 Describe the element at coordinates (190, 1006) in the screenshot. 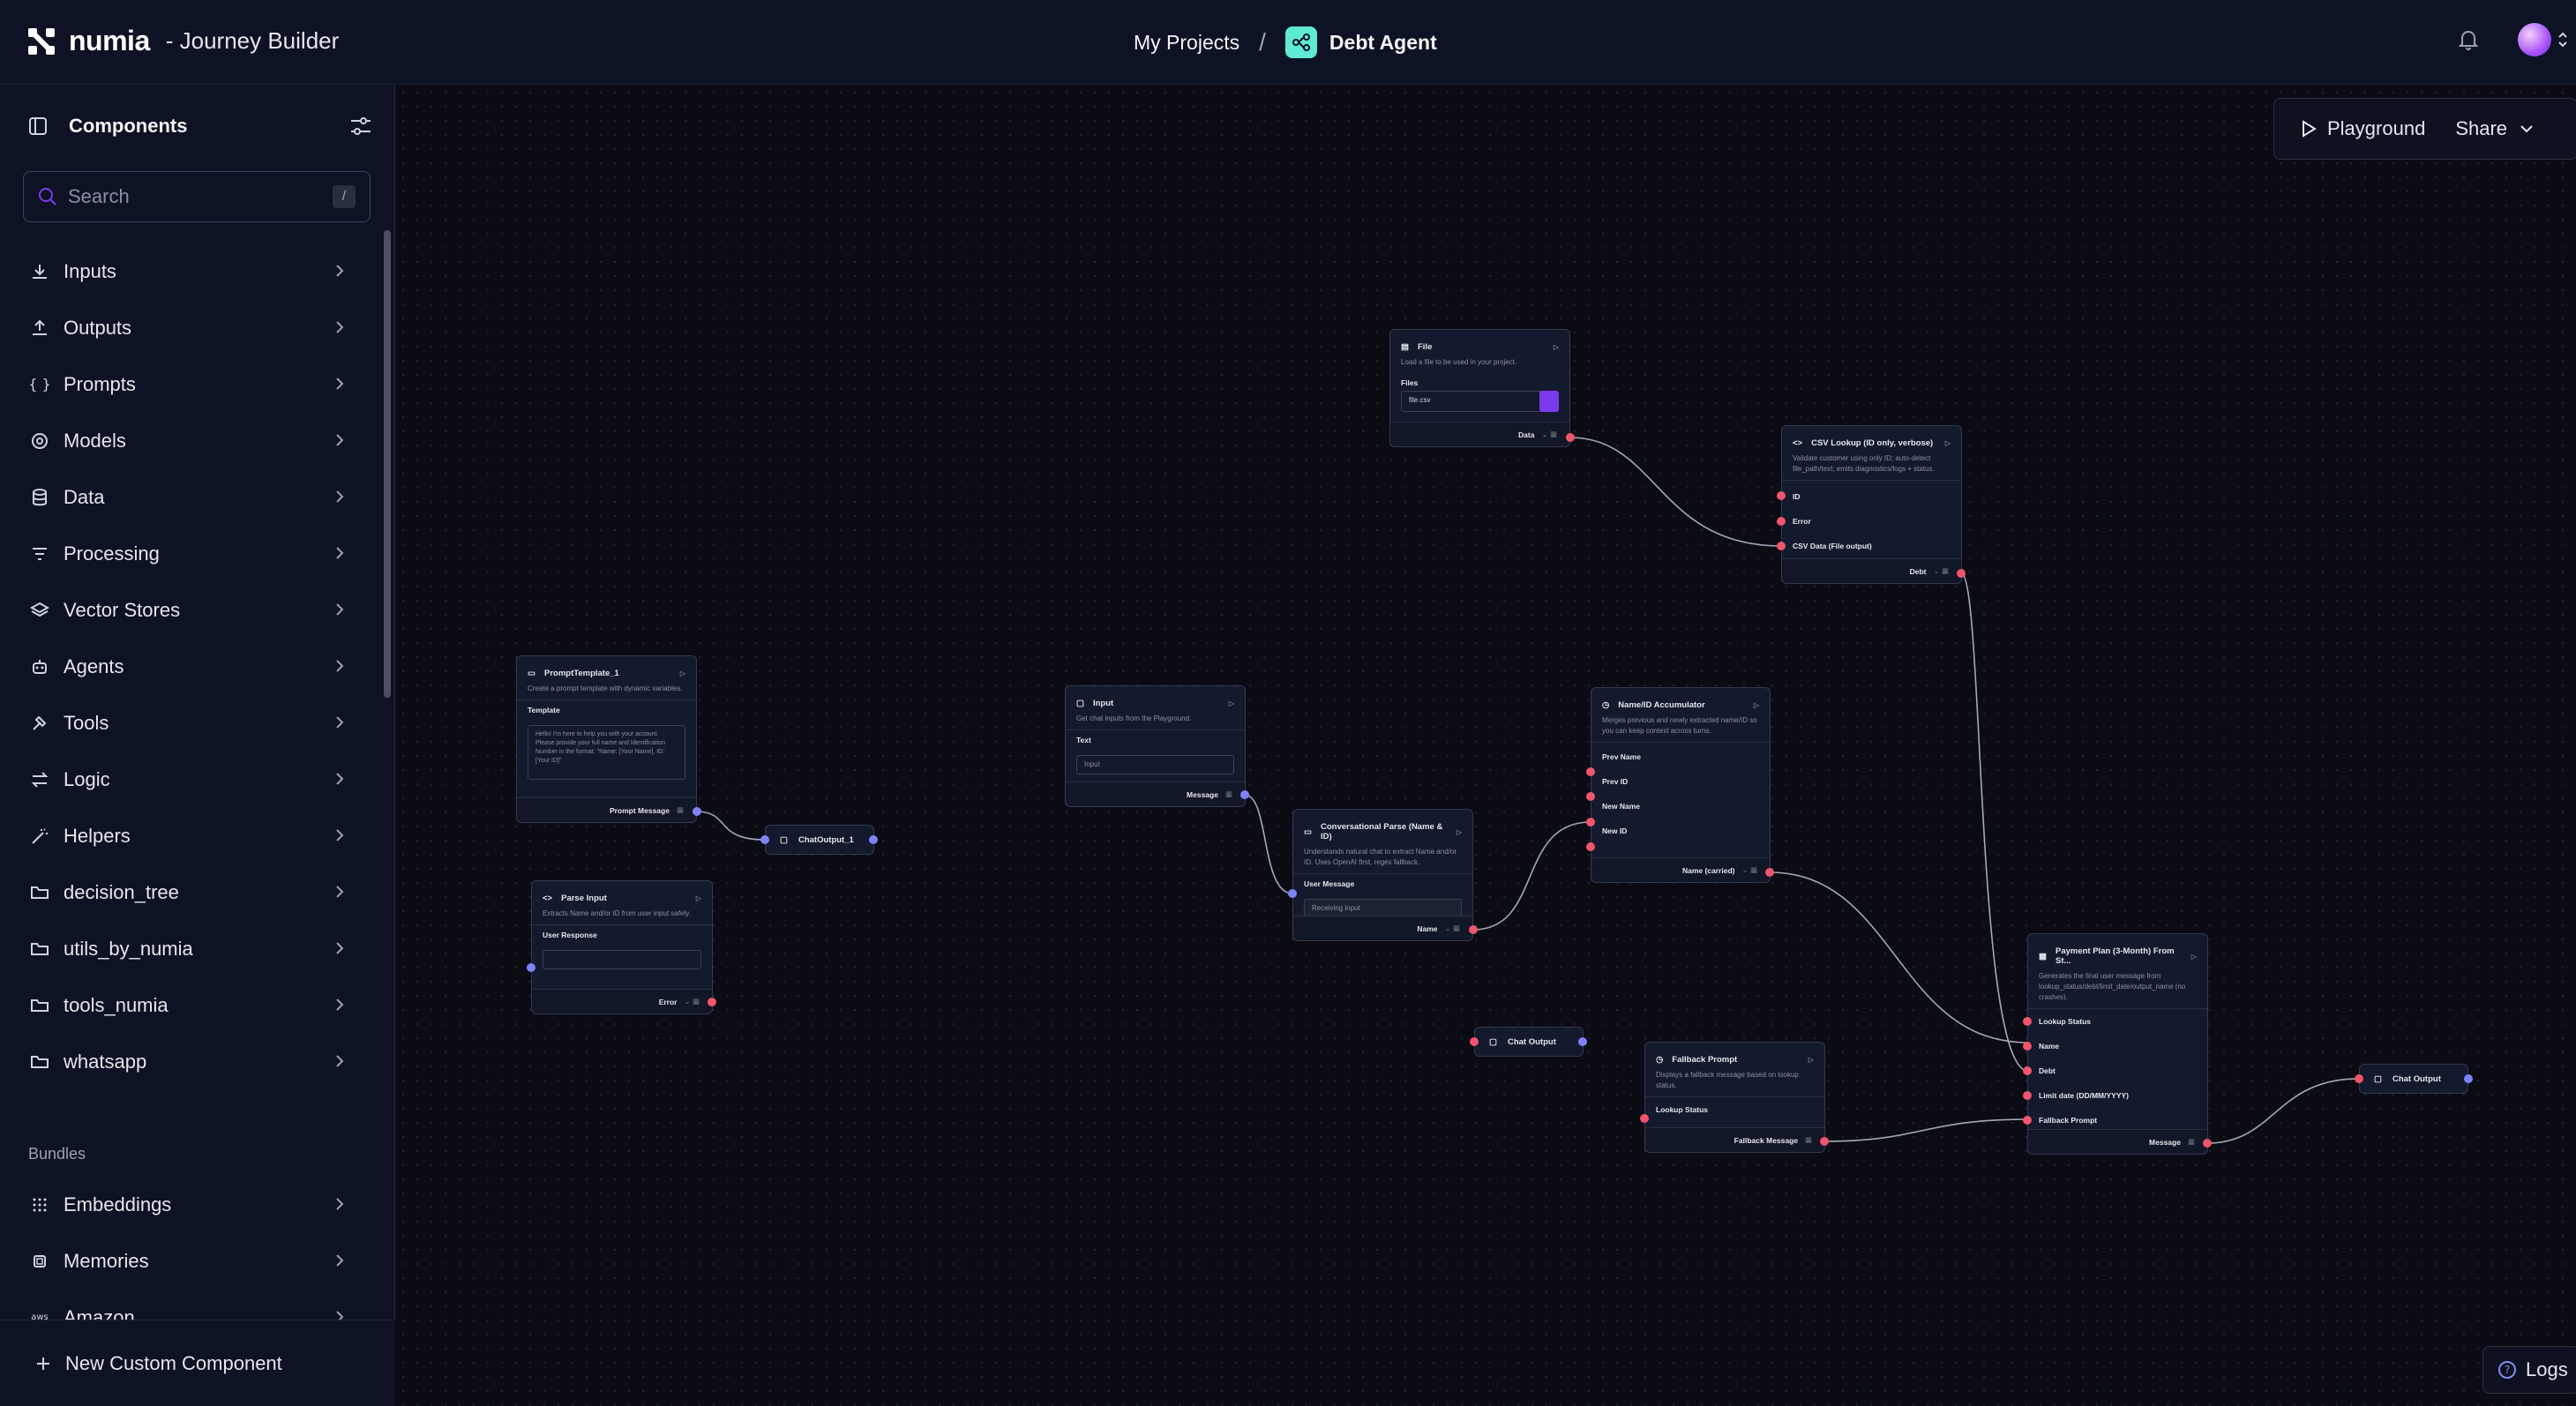

I see `sidebar-item-tools-numia: tools_numia` at that location.